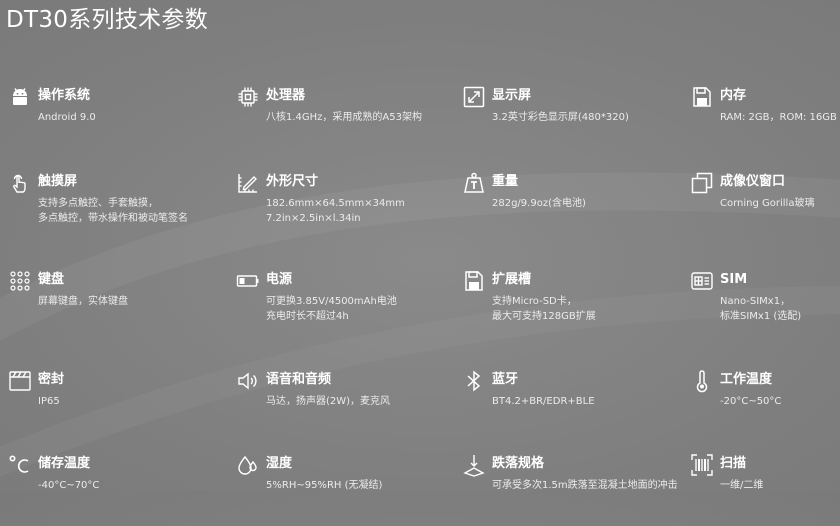  I want to click on spec-title: 湿度, so click(279, 463).